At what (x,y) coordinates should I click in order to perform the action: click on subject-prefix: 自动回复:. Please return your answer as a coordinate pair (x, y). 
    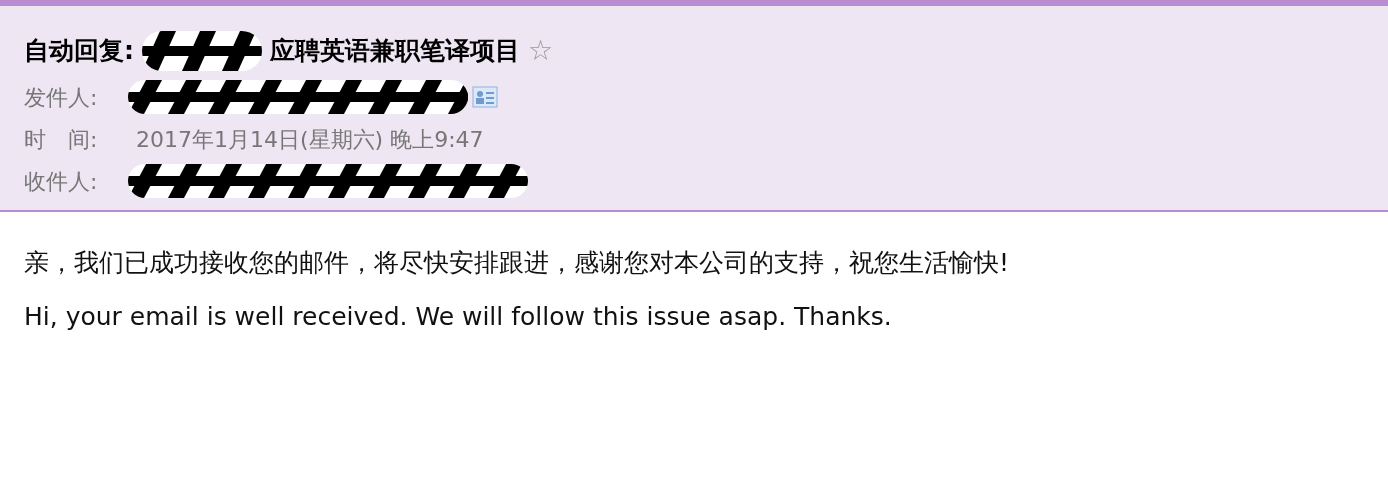
    Looking at the image, I should click on (79, 51).